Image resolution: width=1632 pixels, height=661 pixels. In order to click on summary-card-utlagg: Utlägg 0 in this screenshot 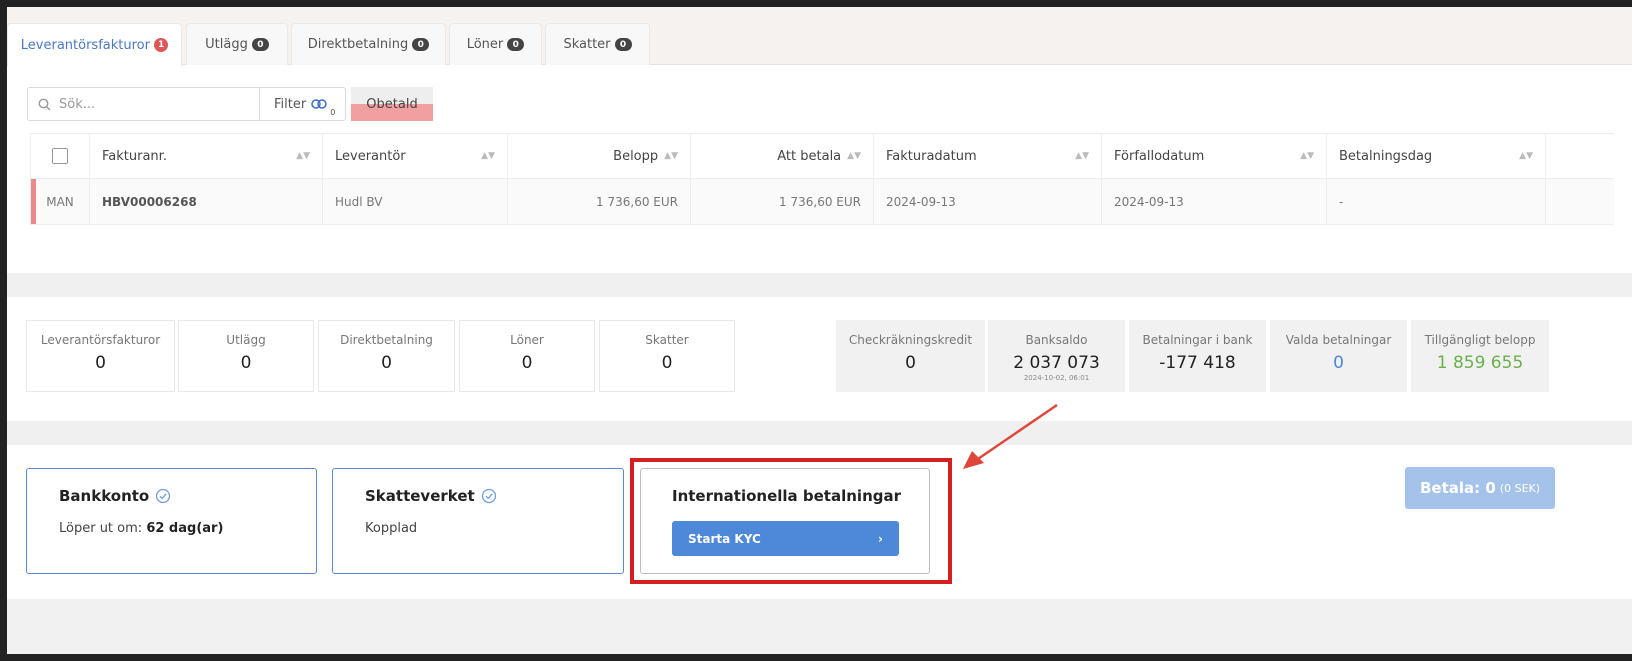, I will do `click(246, 356)`.